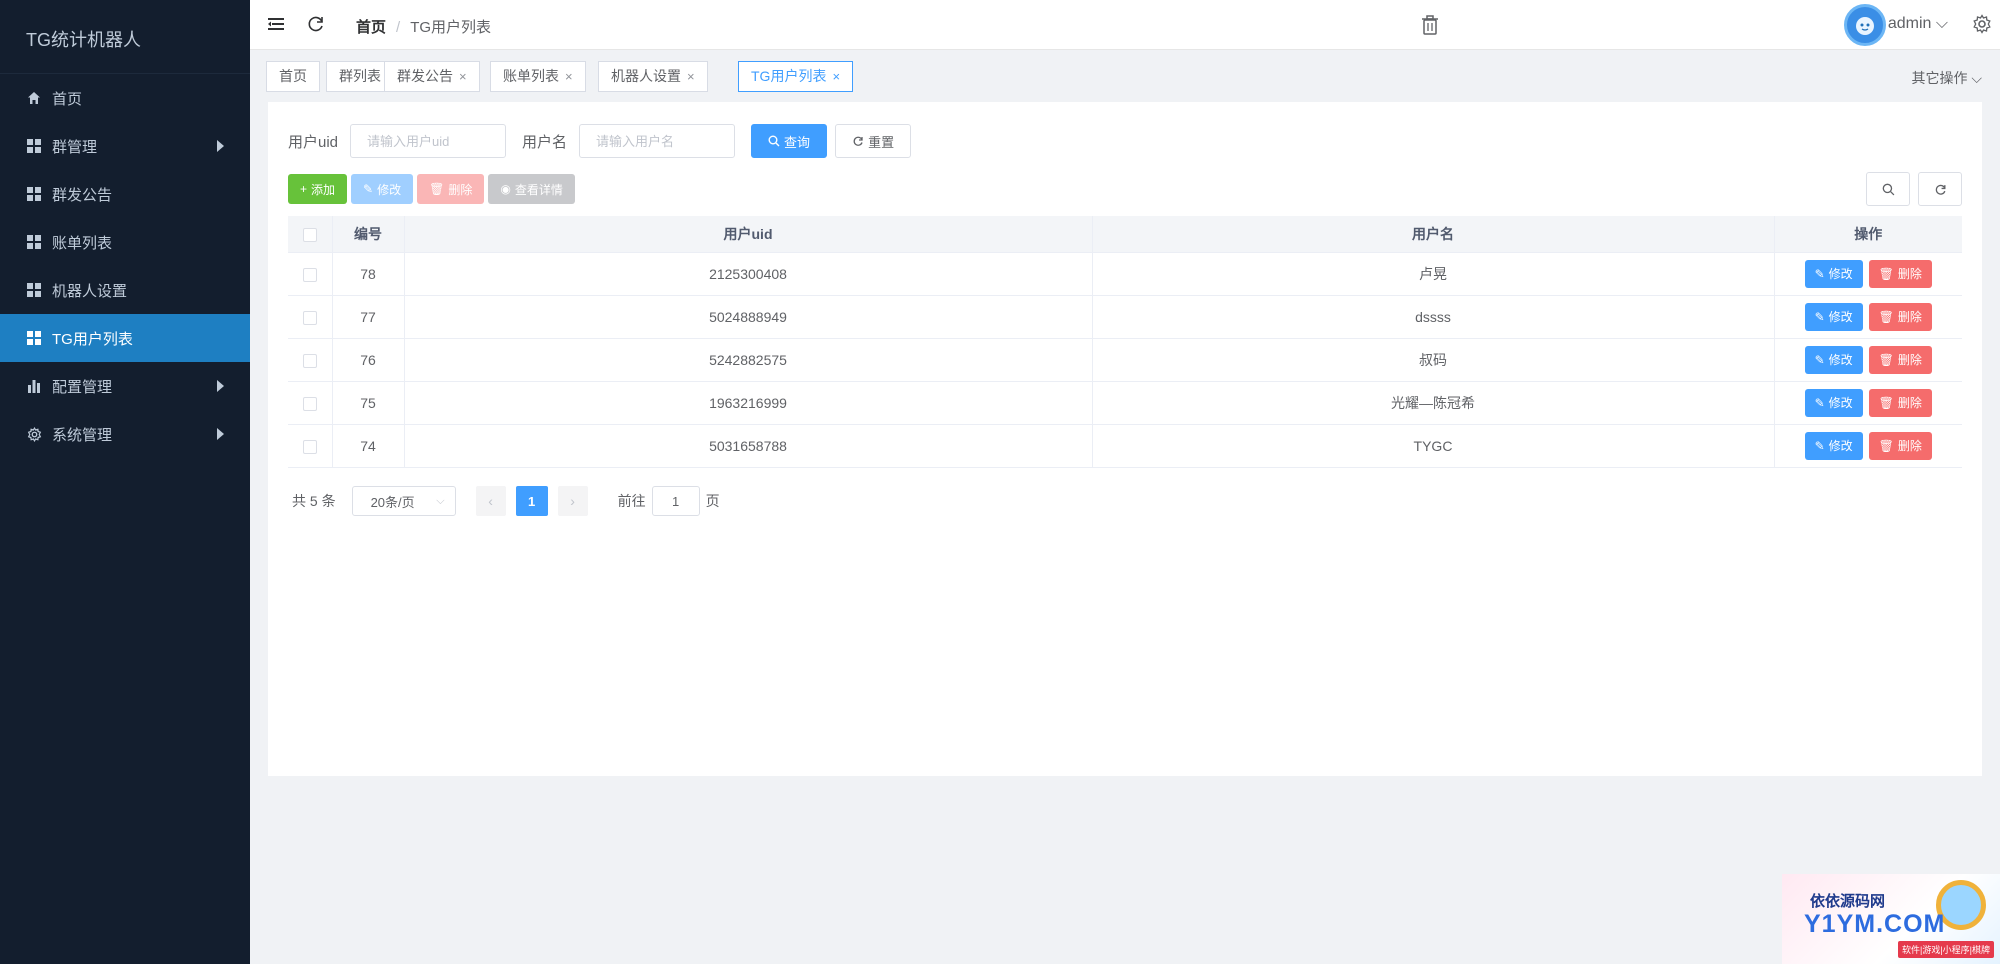 This screenshot has height=964, width=2000. I want to click on reset-label: 重置, so click(881, 142).